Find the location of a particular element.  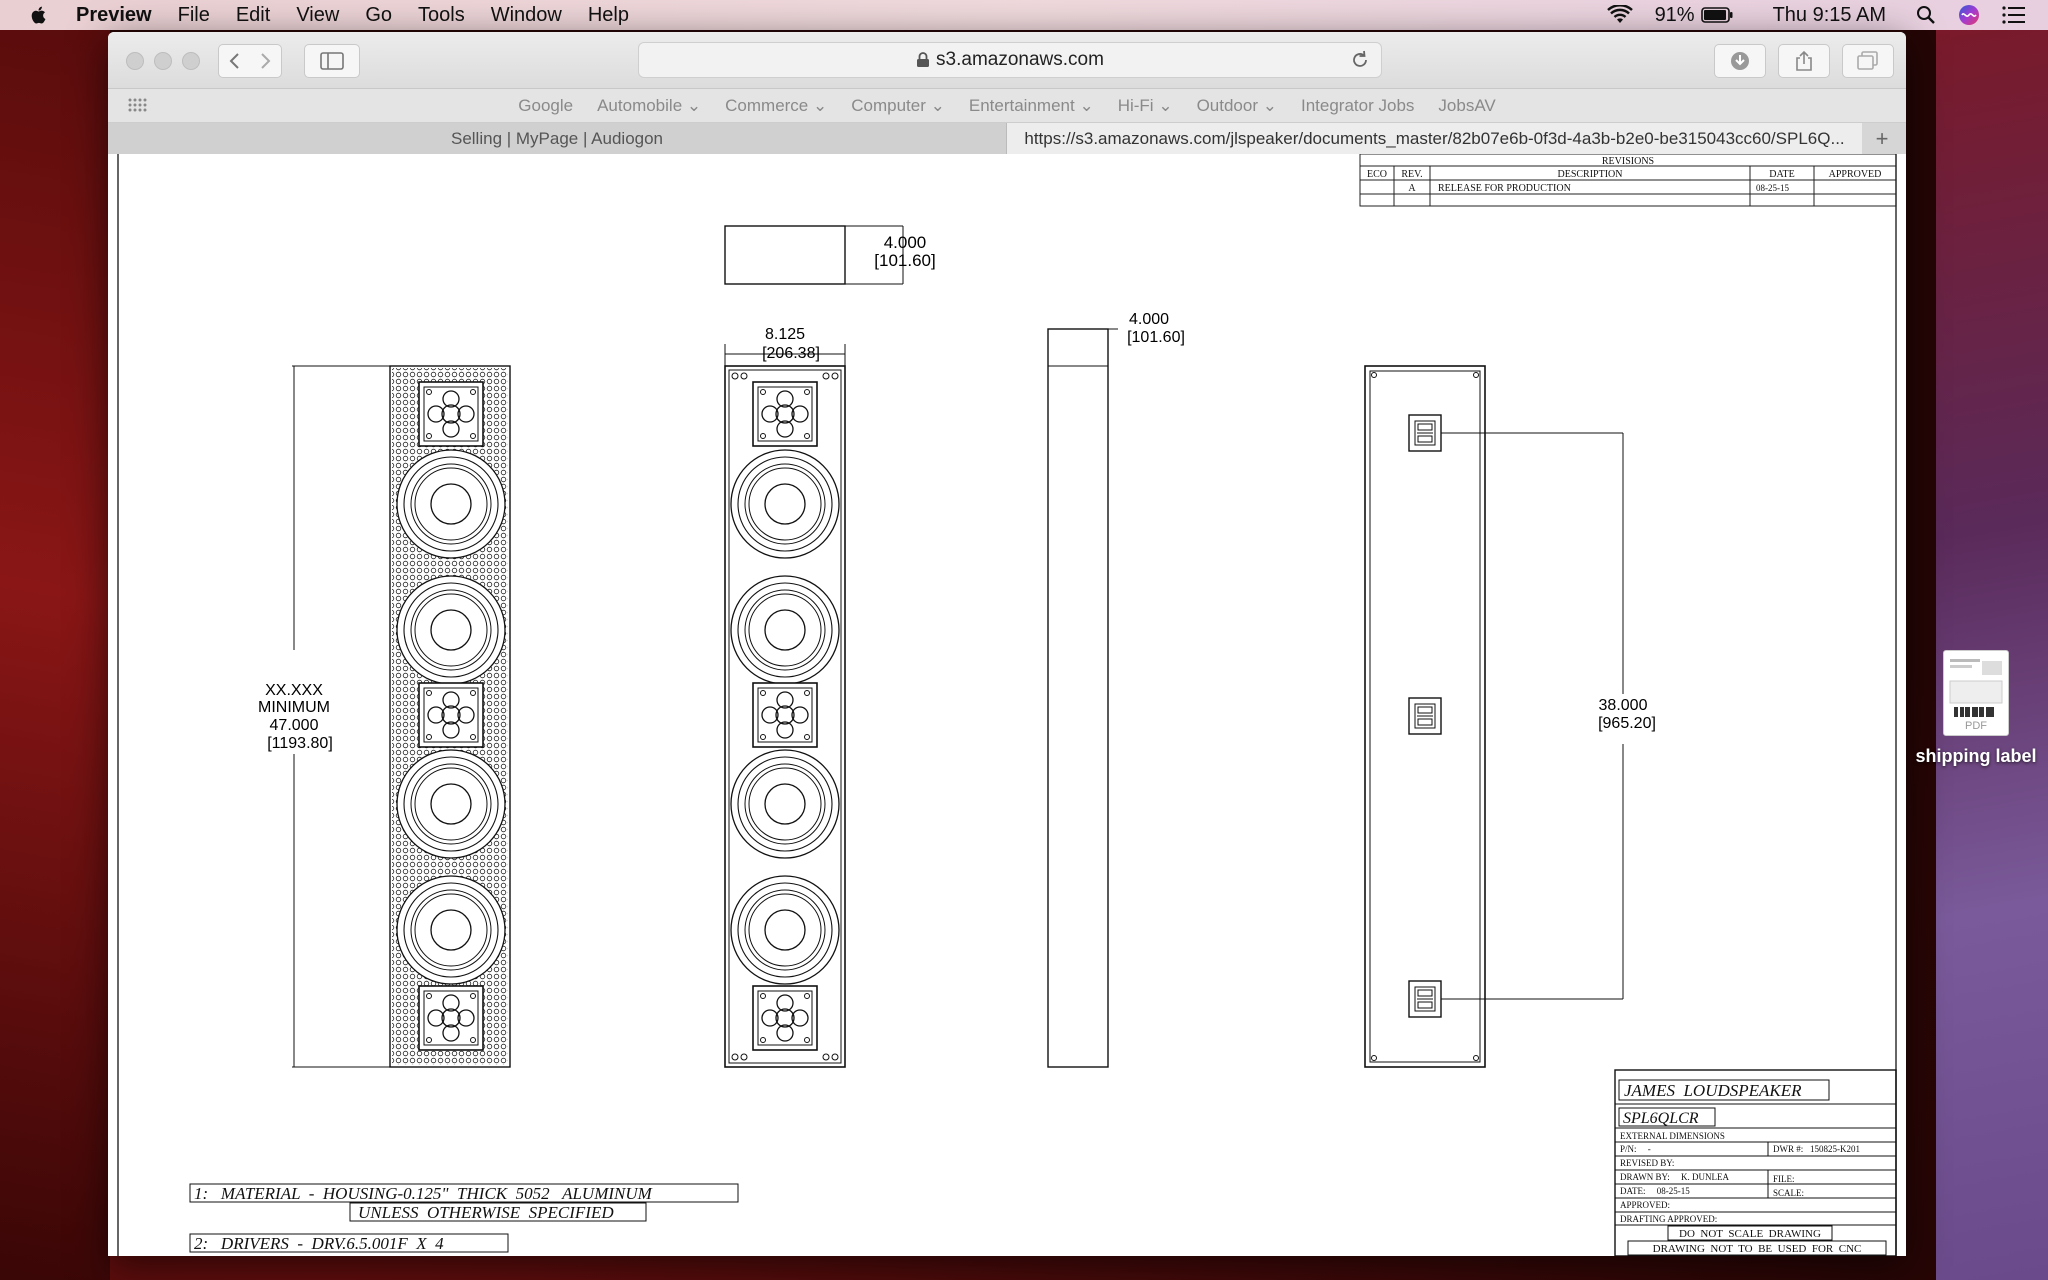

spotlight-search-icon is located at coordinates (1926, 15).